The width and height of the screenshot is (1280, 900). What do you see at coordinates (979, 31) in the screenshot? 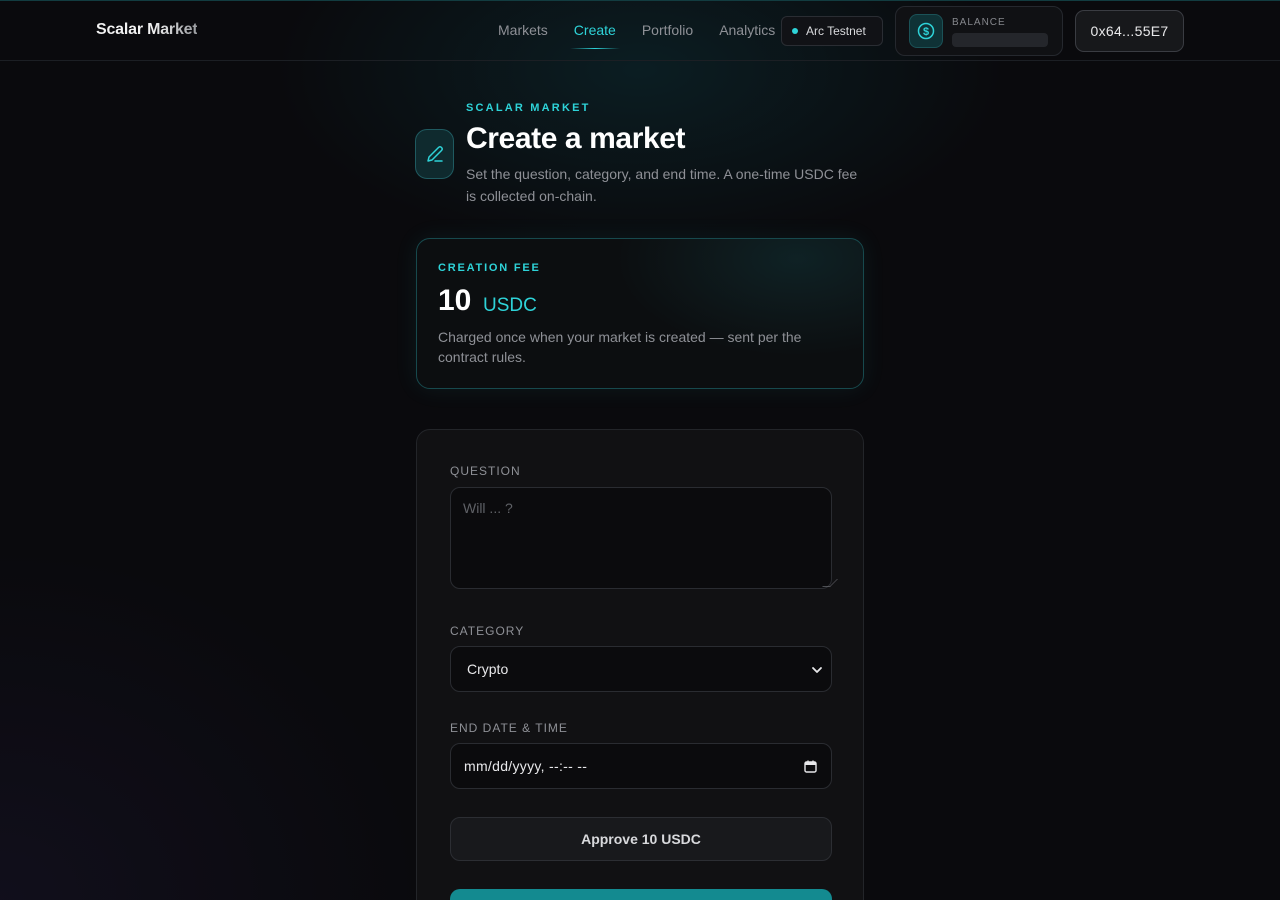
I see `balance-widget: $ BALANCE` at bounding box center [979, 31].